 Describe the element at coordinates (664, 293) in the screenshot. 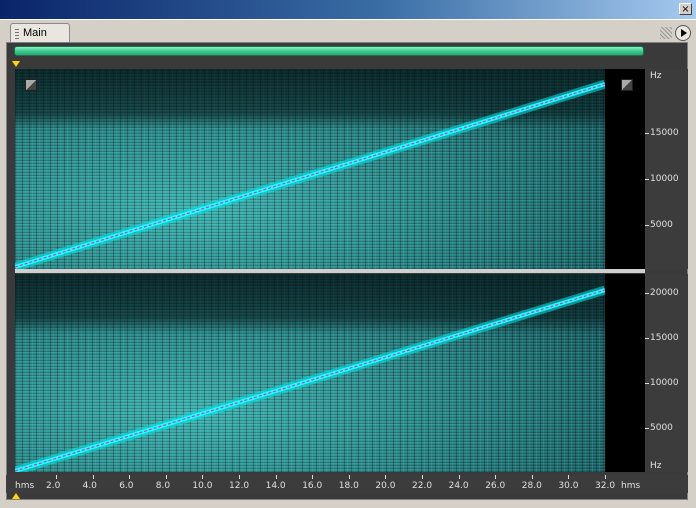

I see `freq-label: 20000` at that location.